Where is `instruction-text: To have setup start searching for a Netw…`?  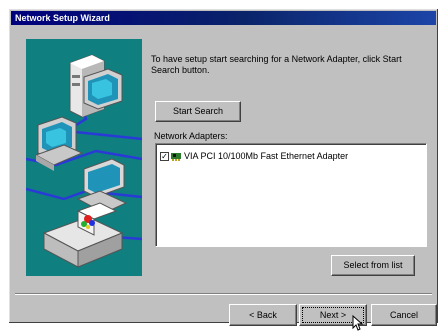 instruction-text: To have setup start searching for a Netw… is located at coordinates (276, 64).